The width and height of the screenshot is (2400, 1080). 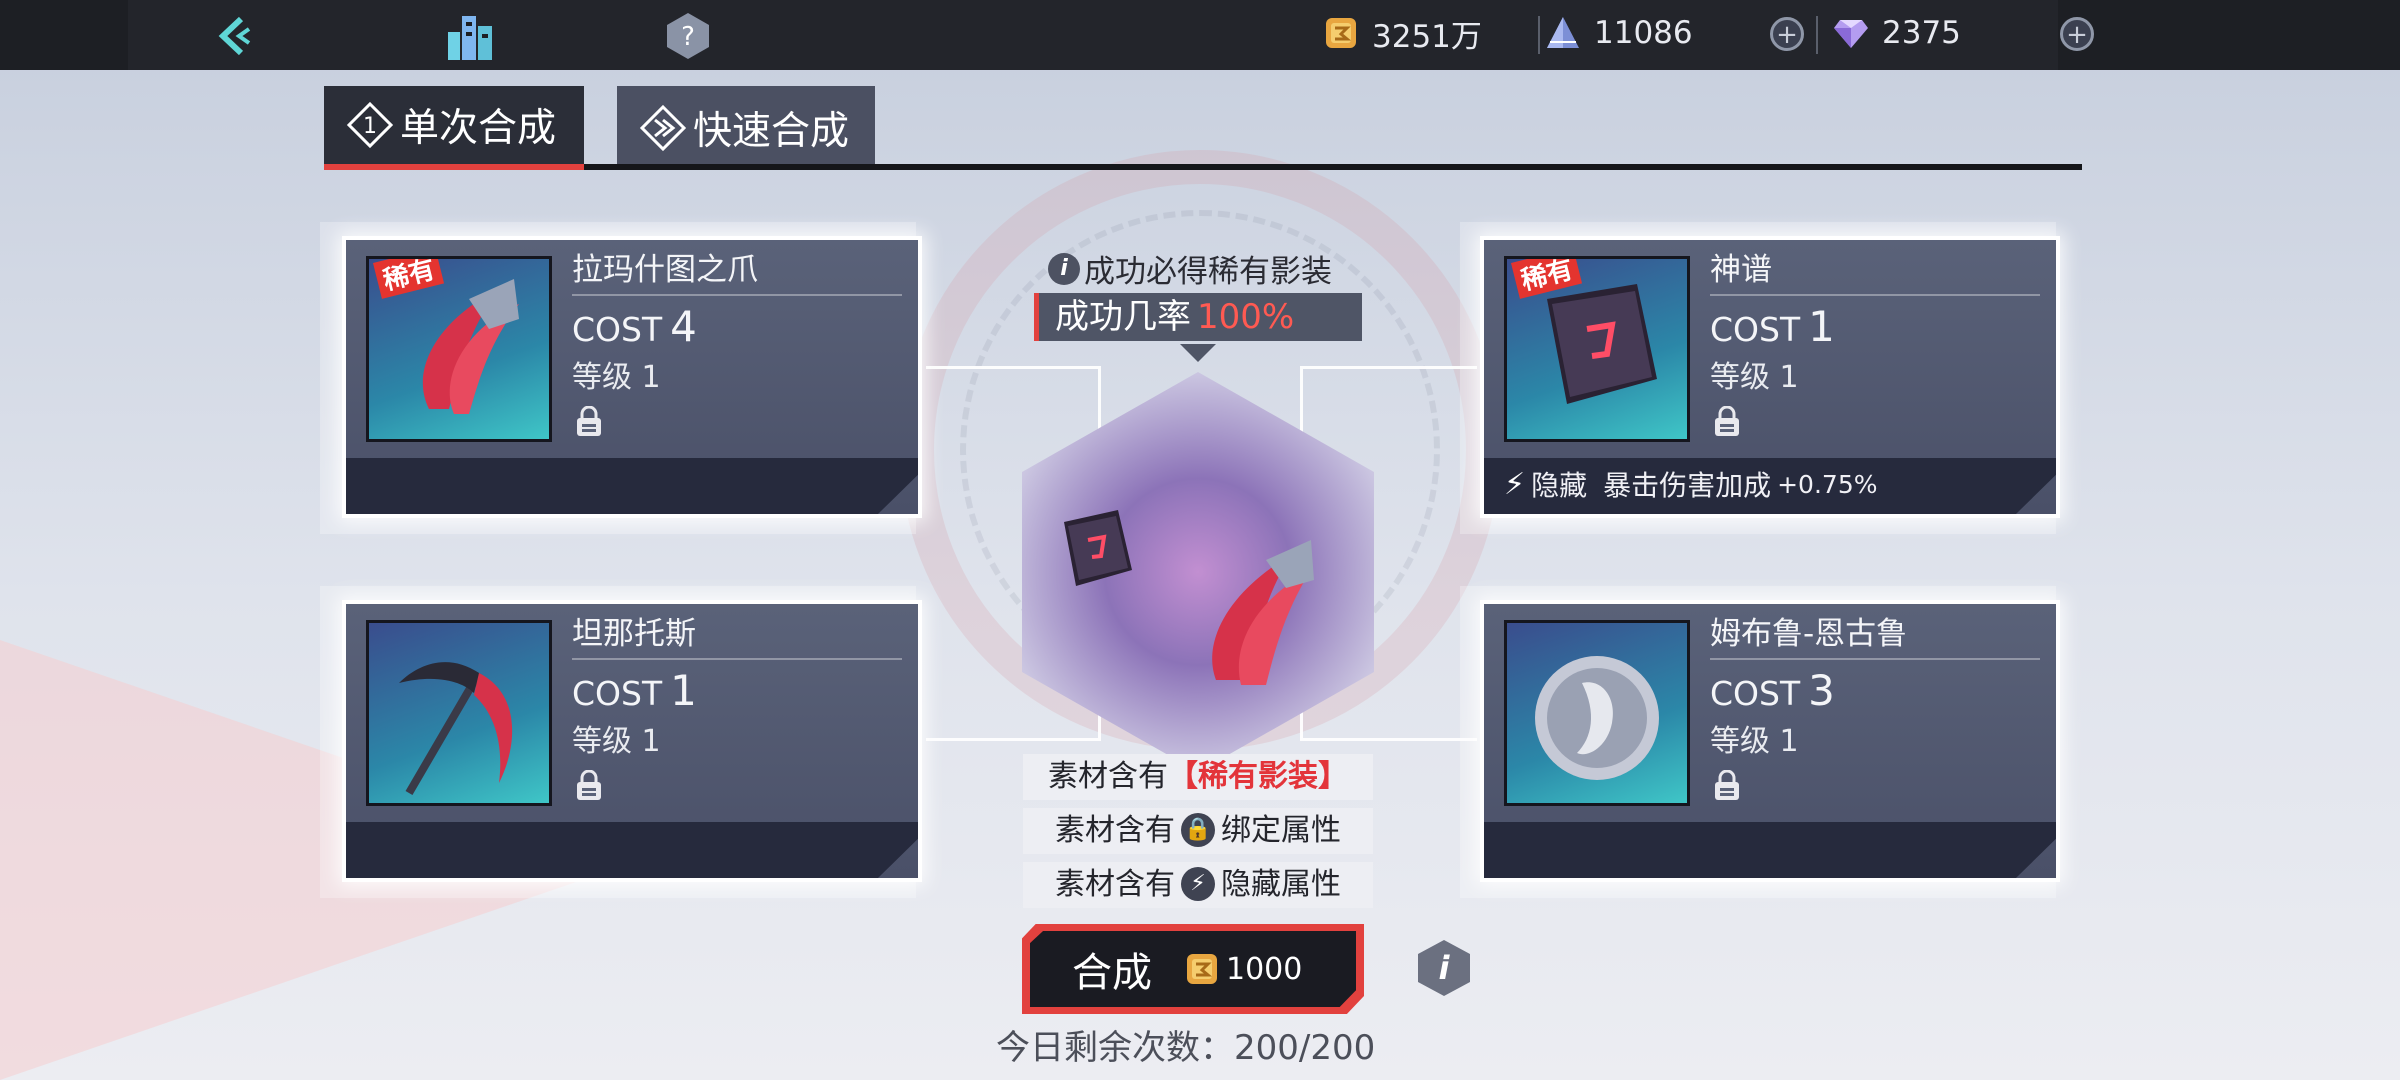 What do you see at coordinates (1643, 33) in the screenshot?
I see `crystal-amount: 11086` at bounding box center [1643, 33].